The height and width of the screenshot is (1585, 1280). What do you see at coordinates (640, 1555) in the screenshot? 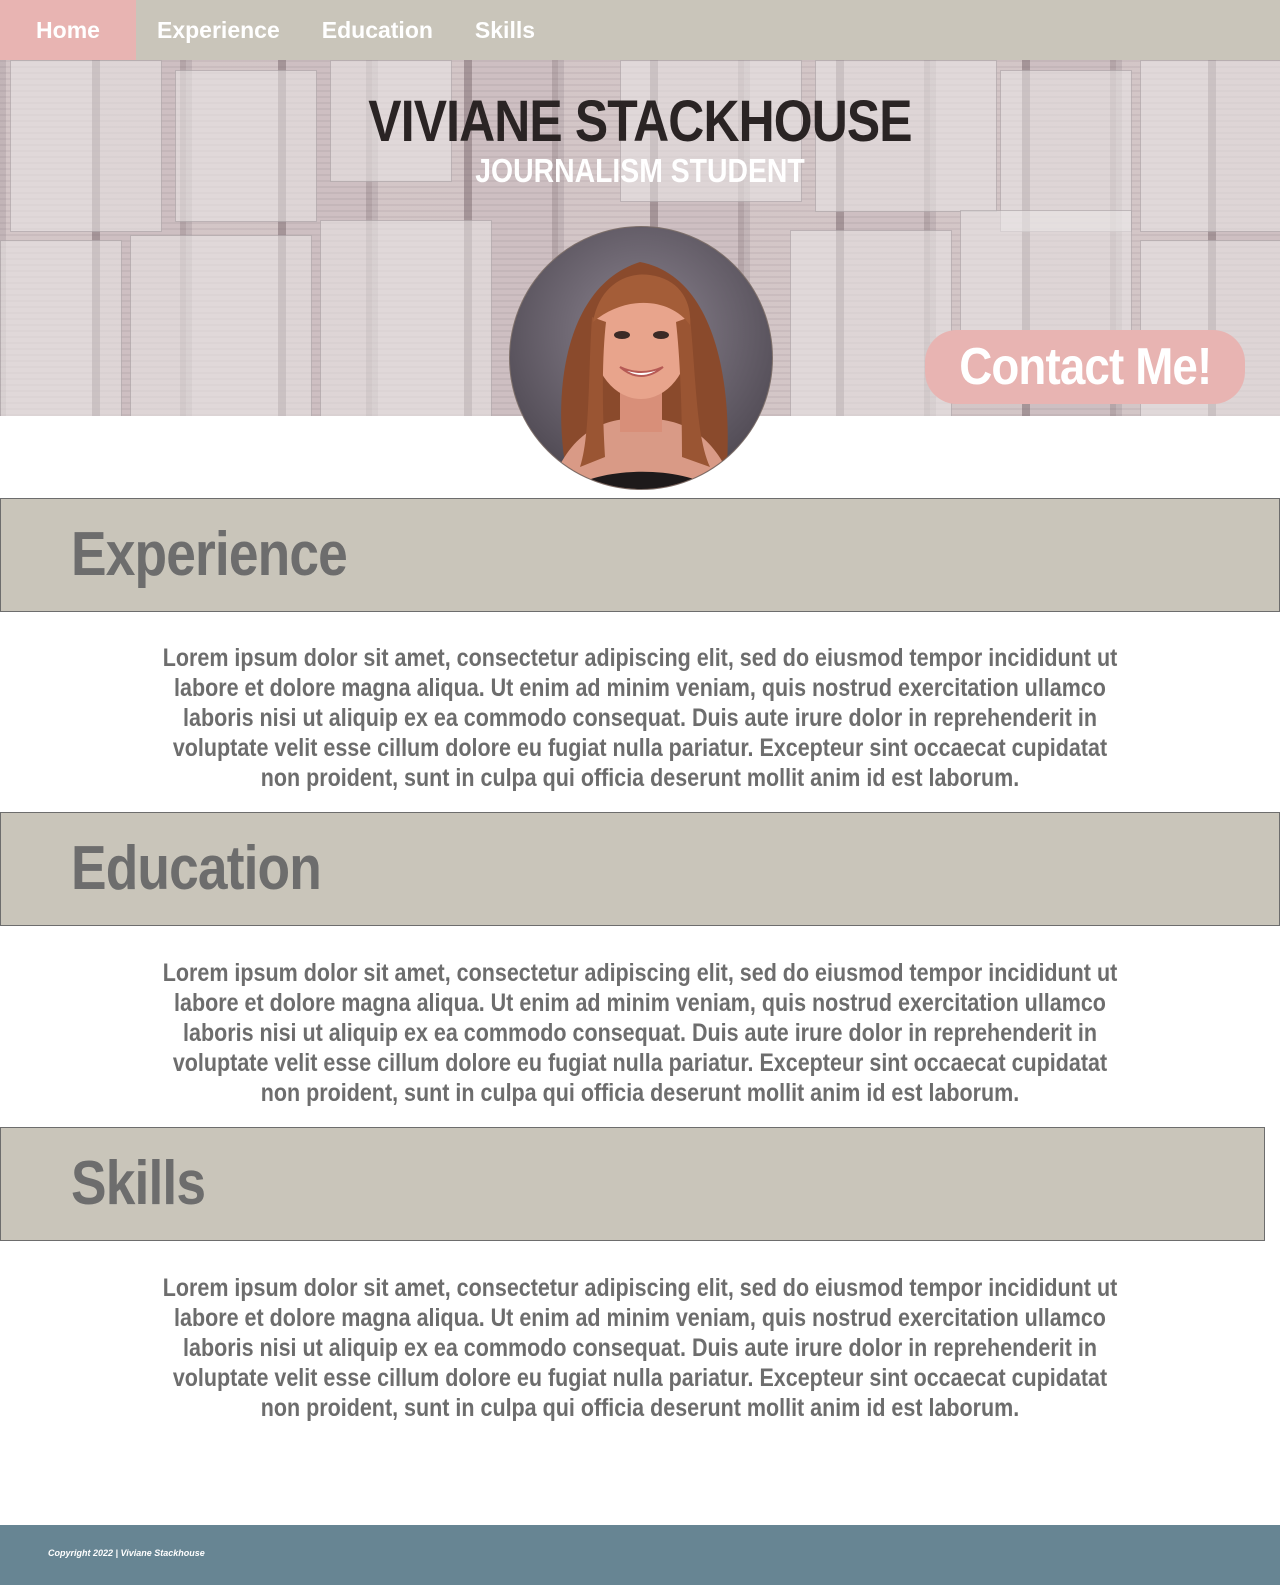
I see `footer: Copyright 2022 | Viviane Stackhouse` at bounding box center [640, 1555].